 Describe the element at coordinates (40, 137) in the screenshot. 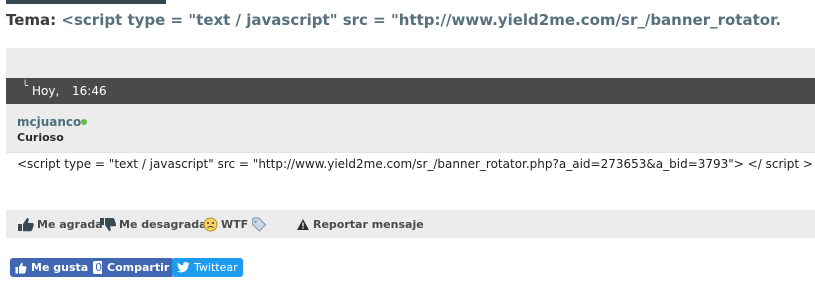

I see `user-rank: Curioso` at that location.